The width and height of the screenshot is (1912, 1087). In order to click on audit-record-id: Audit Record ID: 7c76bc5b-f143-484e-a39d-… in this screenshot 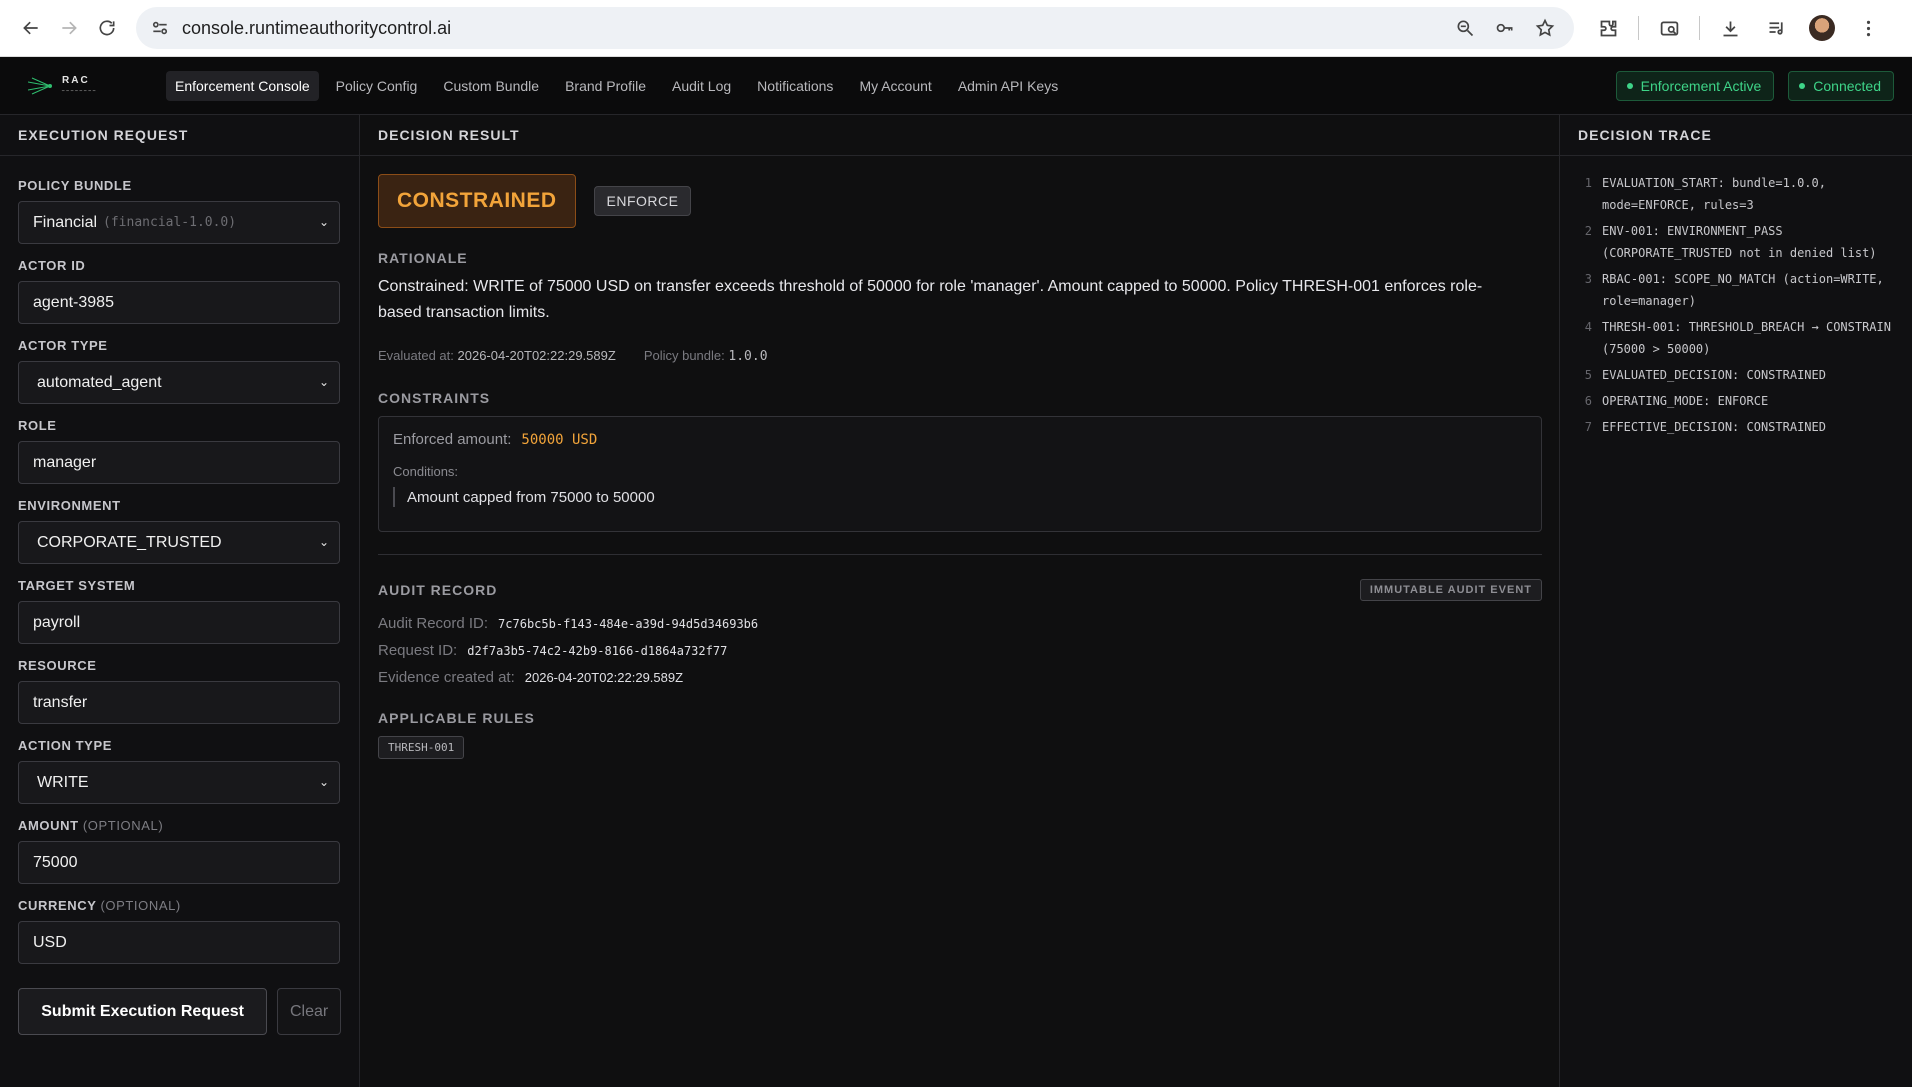, I will do `click(568, 623)`.